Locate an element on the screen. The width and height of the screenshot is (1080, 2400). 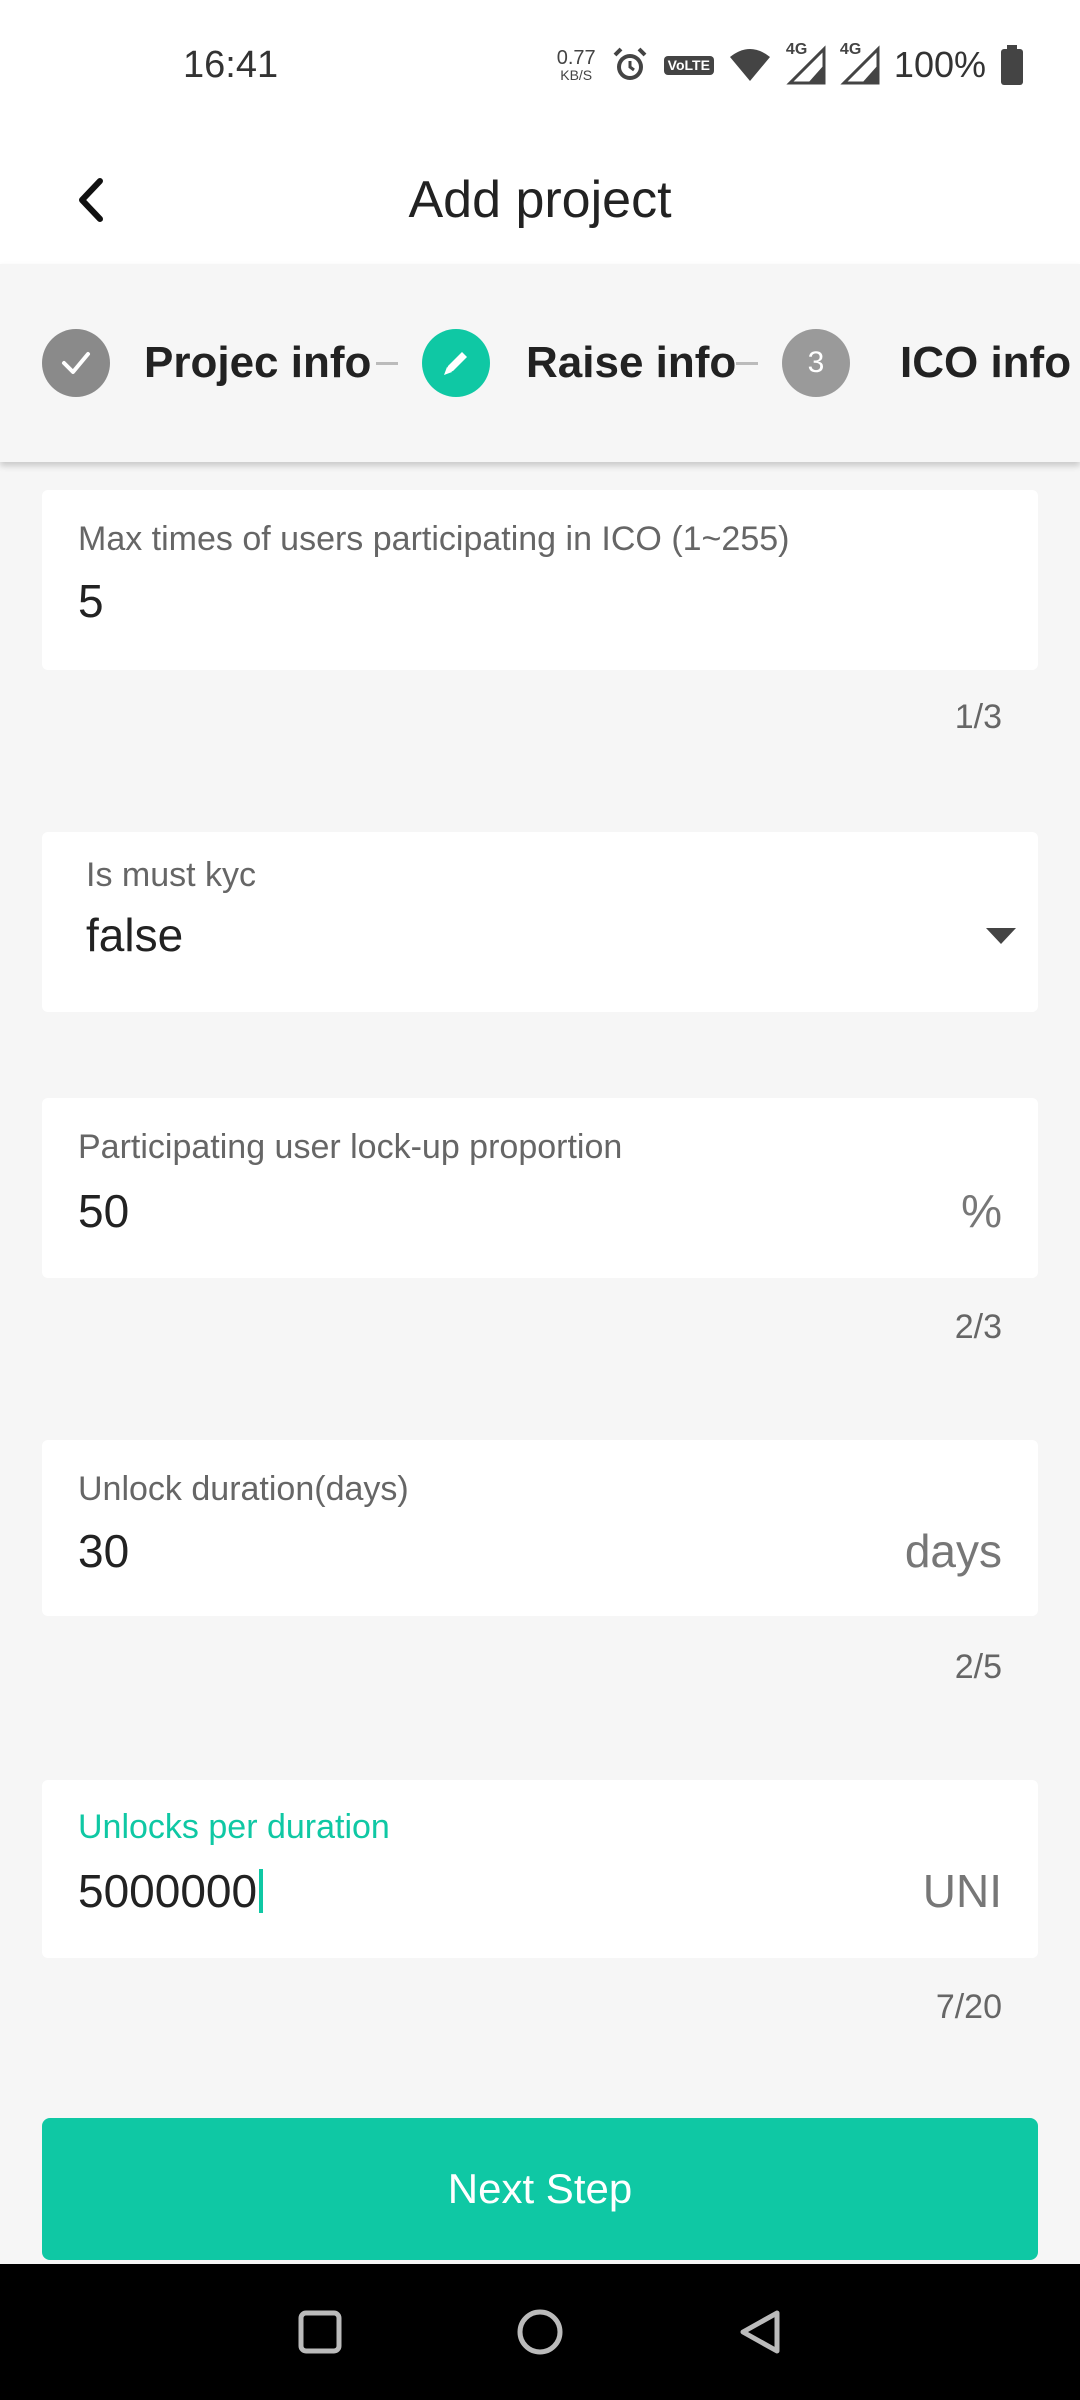
lockup-proportion-input: 50 is located at coordinates (103, 1211).